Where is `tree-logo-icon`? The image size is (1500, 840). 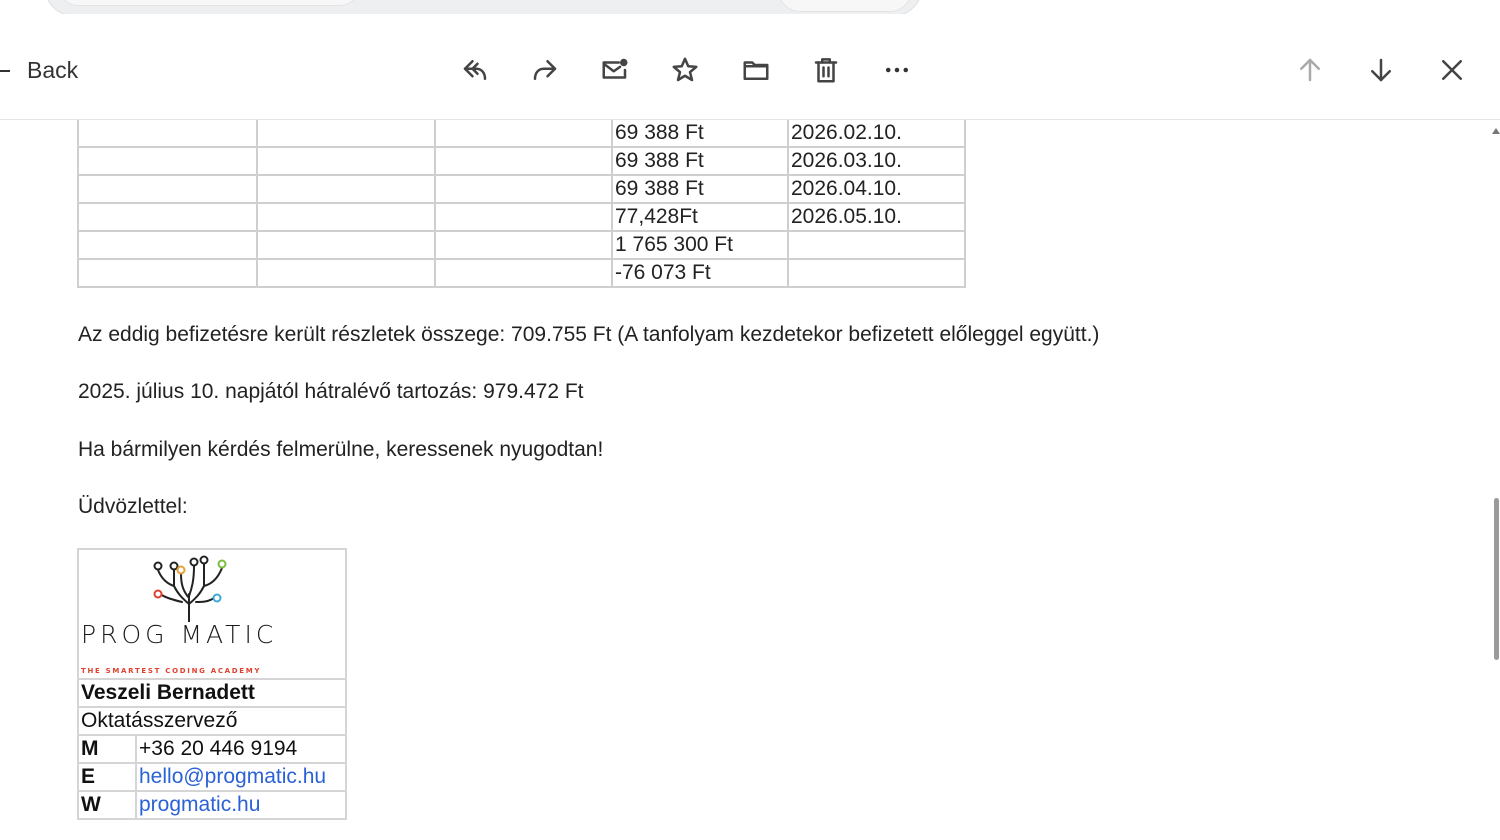
tree-logo-icon is located at coordinates (190, 588).